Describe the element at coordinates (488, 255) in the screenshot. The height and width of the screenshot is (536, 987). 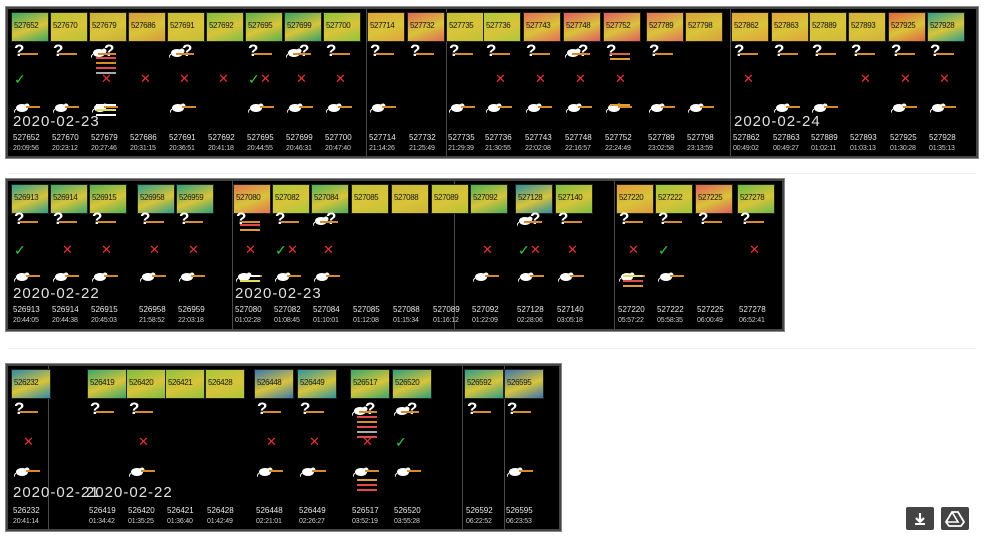
I see `event-column: 527092 ✕ 527092 01:22:09` at that location.